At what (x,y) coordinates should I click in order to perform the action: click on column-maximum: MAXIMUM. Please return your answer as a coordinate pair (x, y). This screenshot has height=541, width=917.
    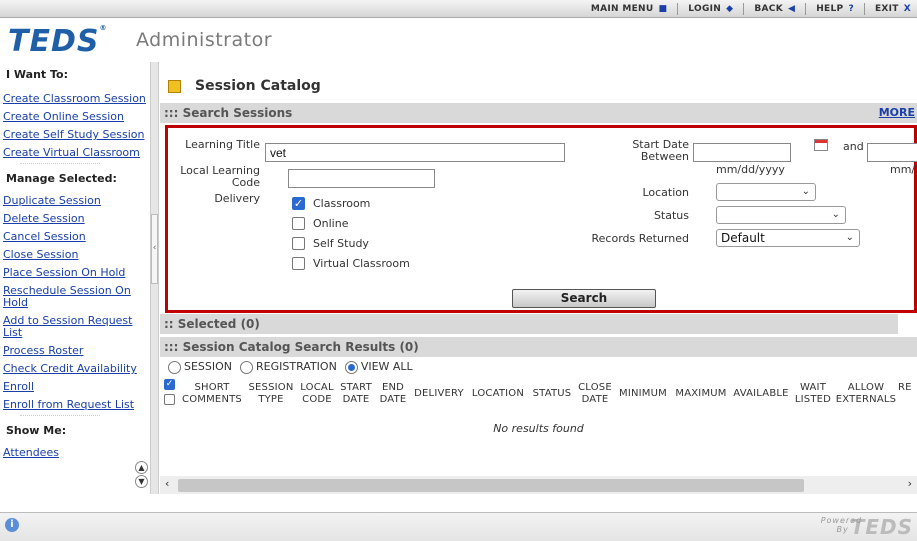
    Looking at the image, I should click on (701, 394).